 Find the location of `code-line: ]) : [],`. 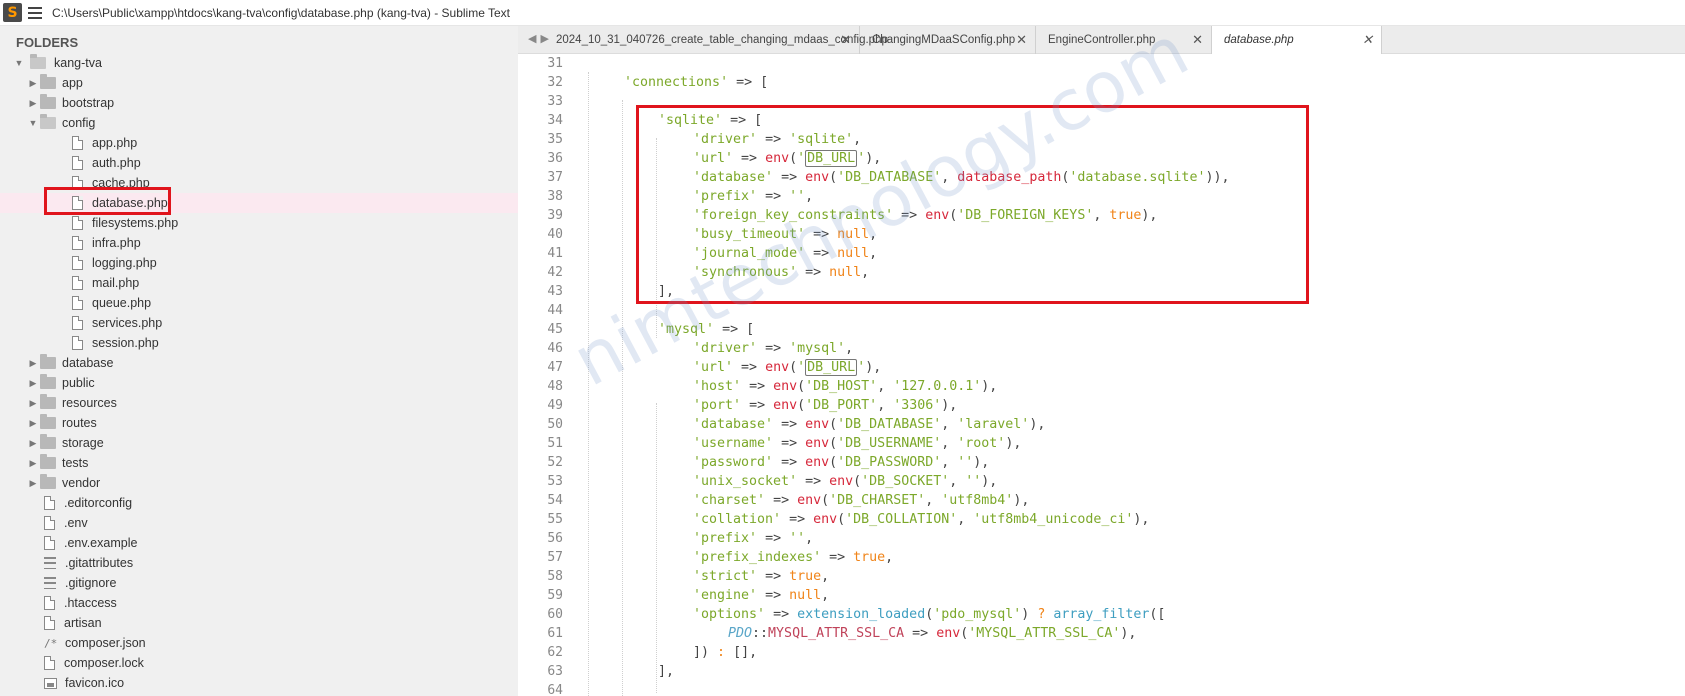

code-line: ]) : [], is located at coordinates (725, 652).